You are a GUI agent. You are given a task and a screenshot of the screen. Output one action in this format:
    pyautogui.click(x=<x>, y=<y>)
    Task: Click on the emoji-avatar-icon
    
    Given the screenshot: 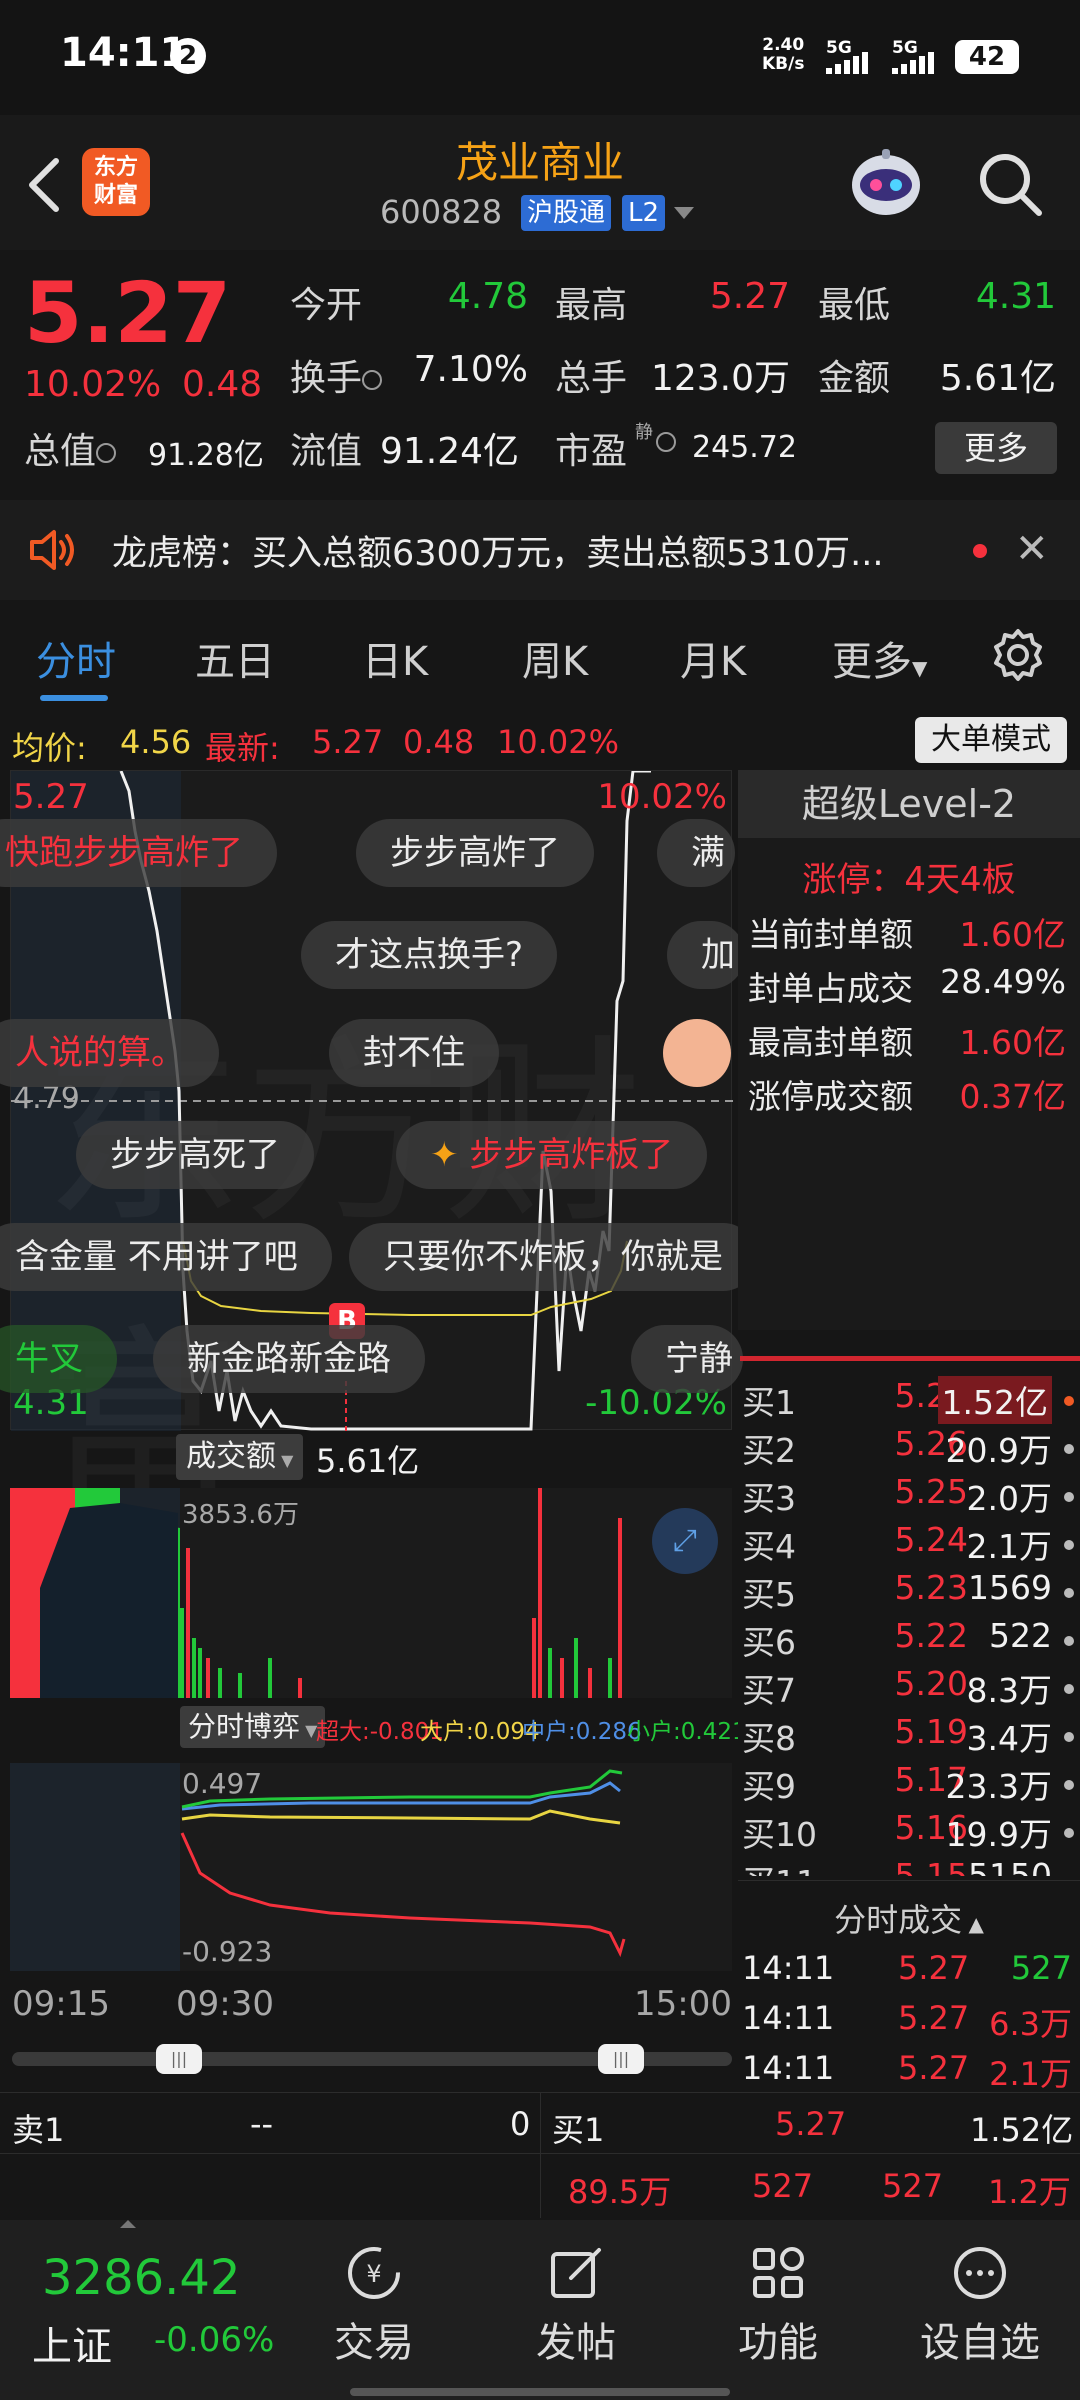 What is the action you would take?
    pyautogui.click(x=697, y=1053)
    